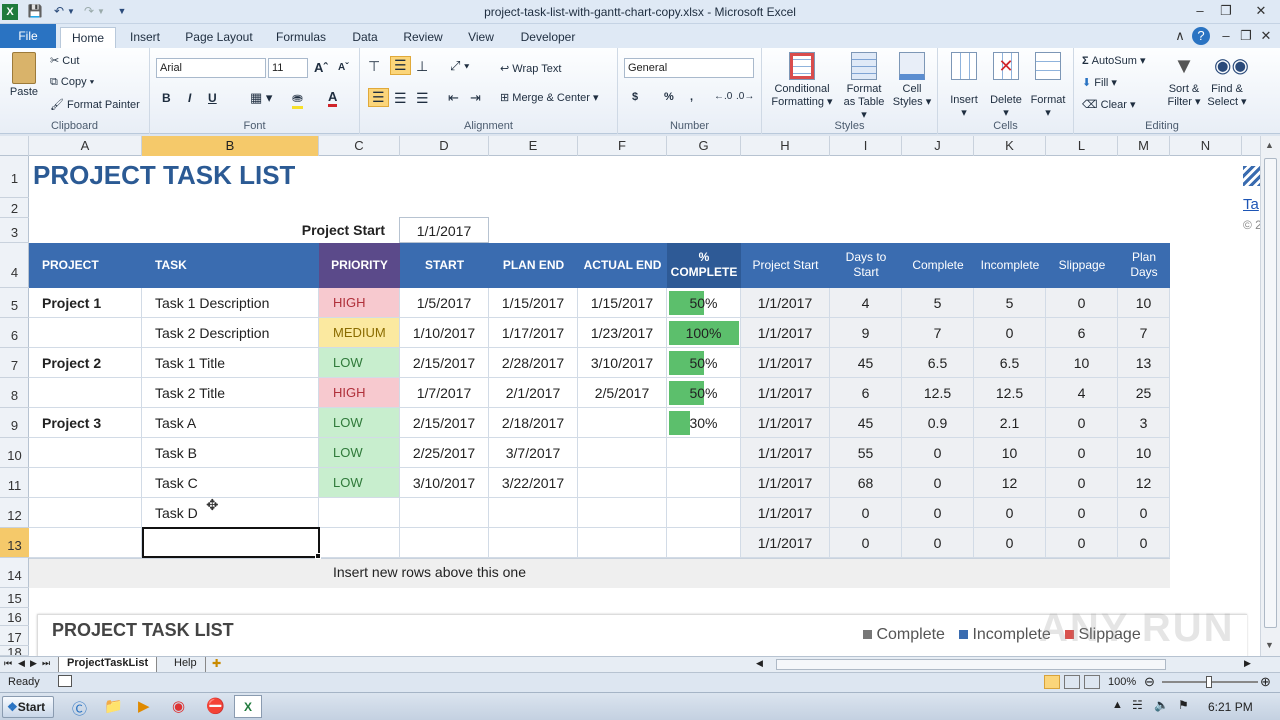 This screenshot has width=1280, height=720. I want to click on cell-days: 9, so click(866, 333).